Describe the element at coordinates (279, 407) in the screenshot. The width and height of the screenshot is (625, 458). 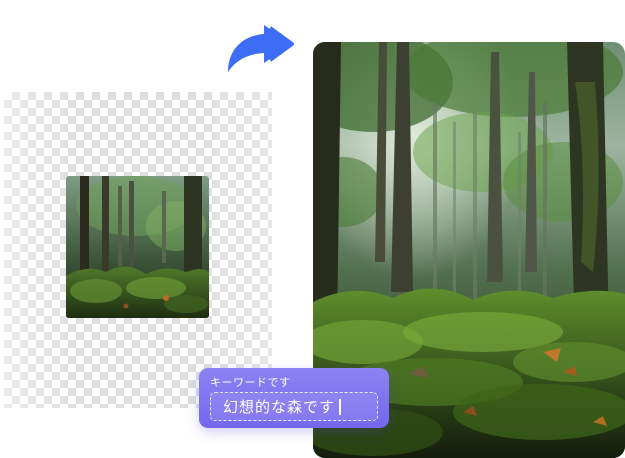
I see `prompt-input-value: 幻想的な森です` at that location.